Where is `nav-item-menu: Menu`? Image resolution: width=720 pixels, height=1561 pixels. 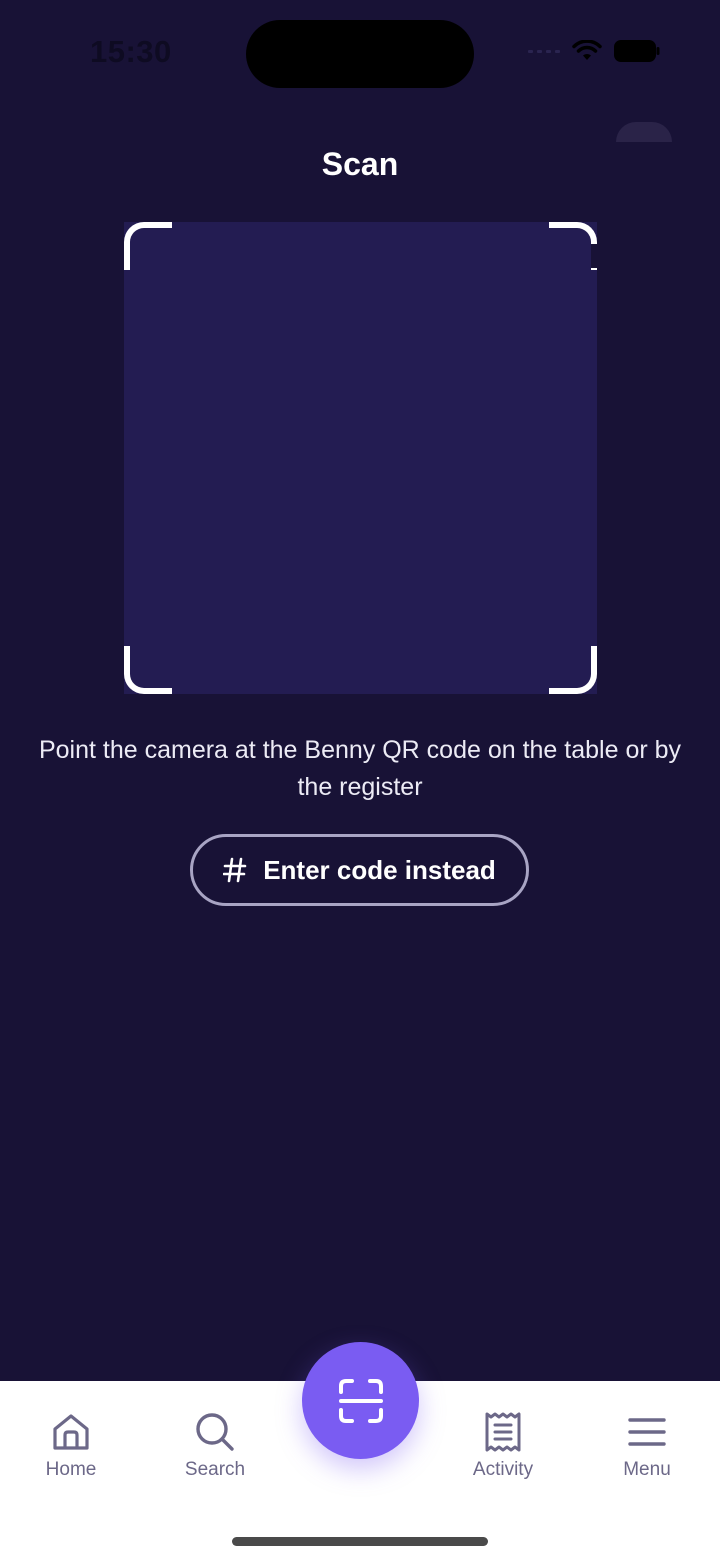 nav-item-menu: Menu is located at coordinates (647, 1446).